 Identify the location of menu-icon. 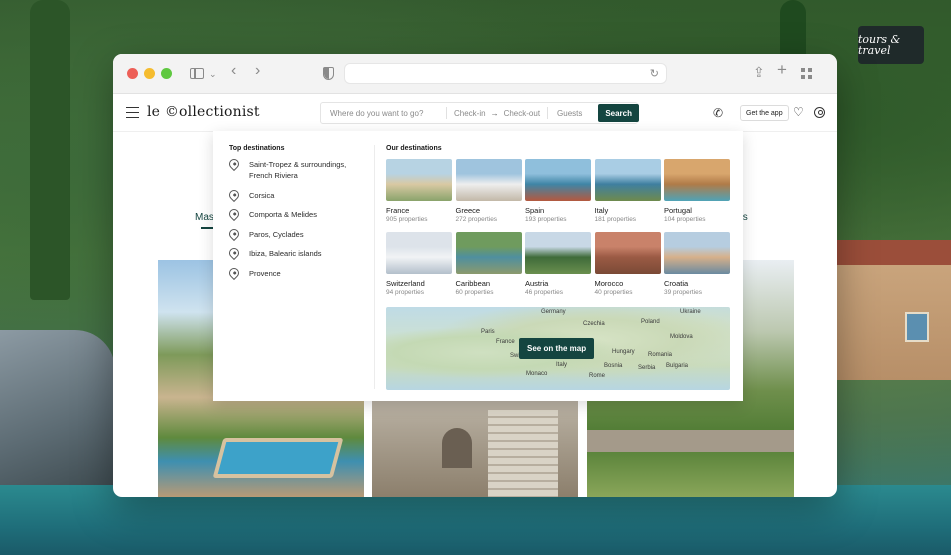
(132, 112).